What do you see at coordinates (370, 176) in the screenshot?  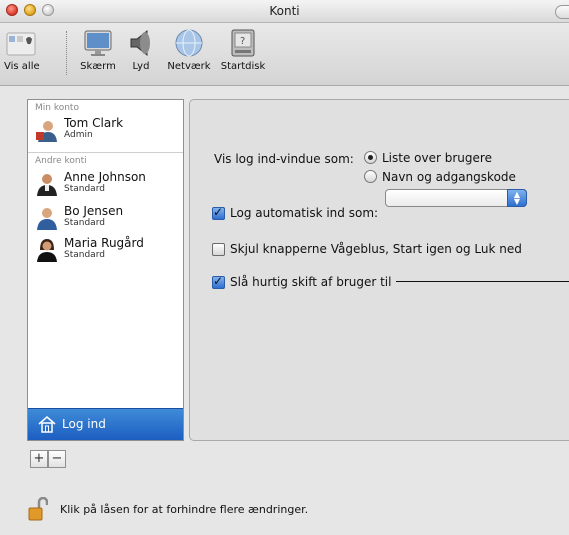 I see `radio-name-and-password` at bounding box center [370, 176].